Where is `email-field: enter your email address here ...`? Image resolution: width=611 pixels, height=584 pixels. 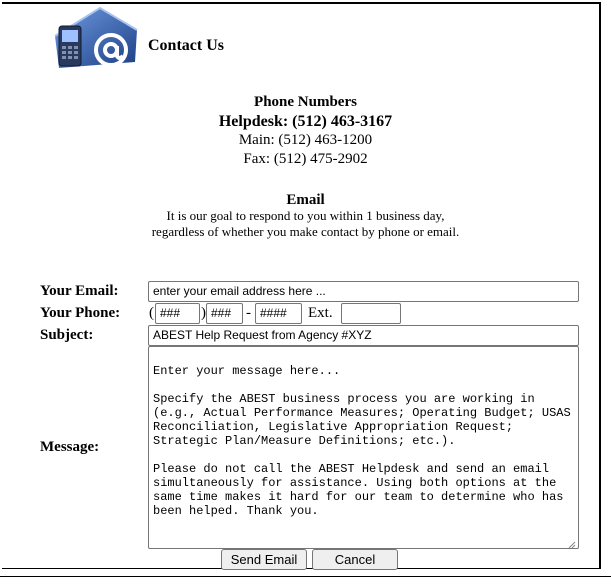 email-field: enter your email address here ... is located at coordinates (363, 291).